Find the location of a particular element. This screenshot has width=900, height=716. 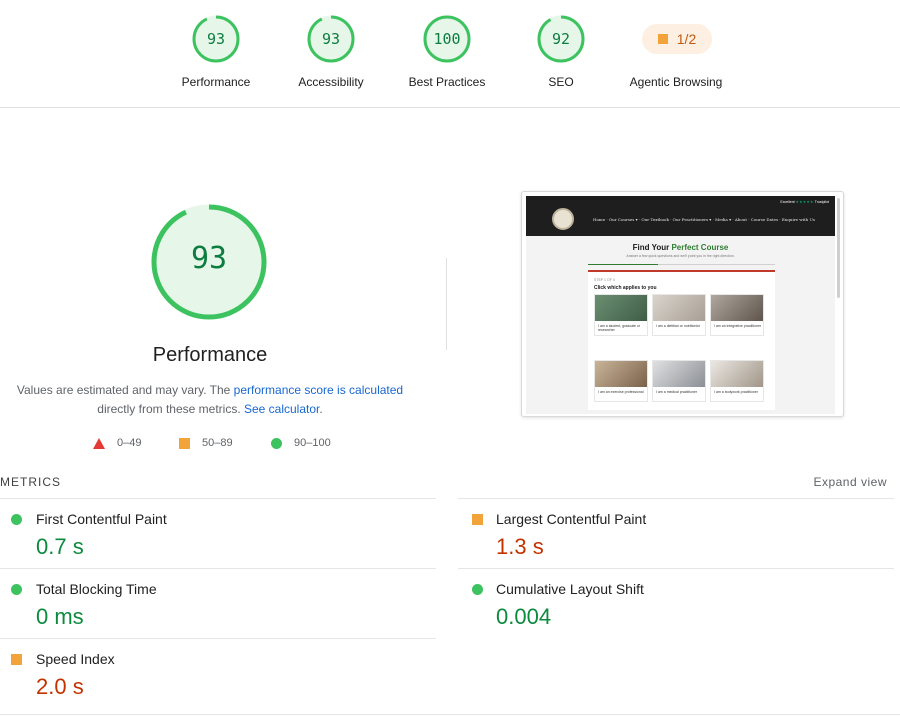

metric-value: 0 ms is located at coordinates (60, 616).